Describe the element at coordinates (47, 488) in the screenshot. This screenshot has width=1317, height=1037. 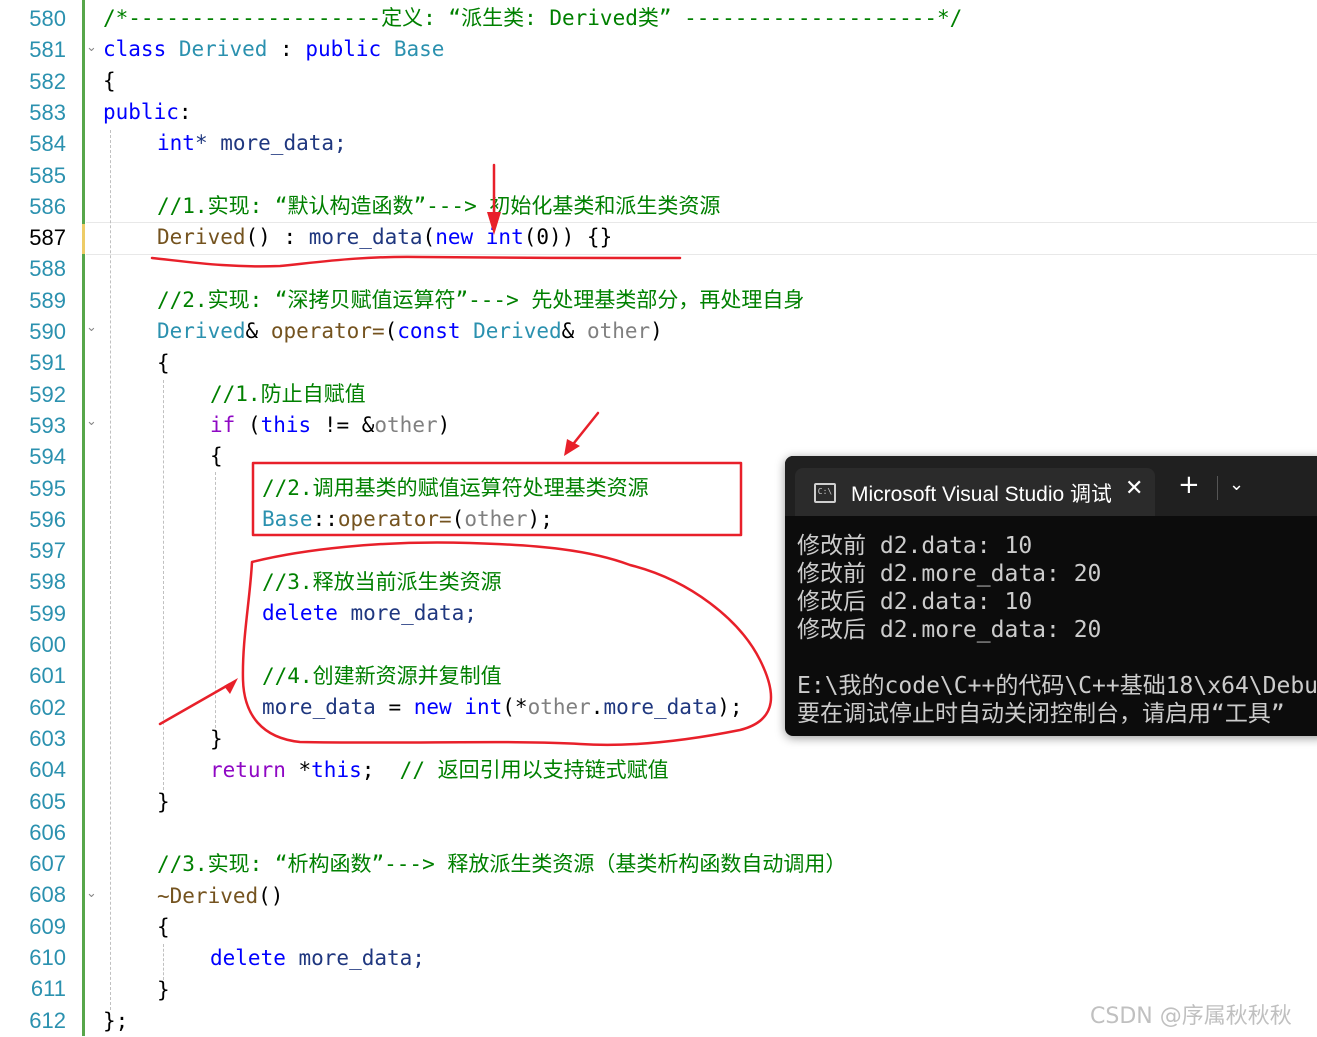
I see `line-number: 595` at that location.